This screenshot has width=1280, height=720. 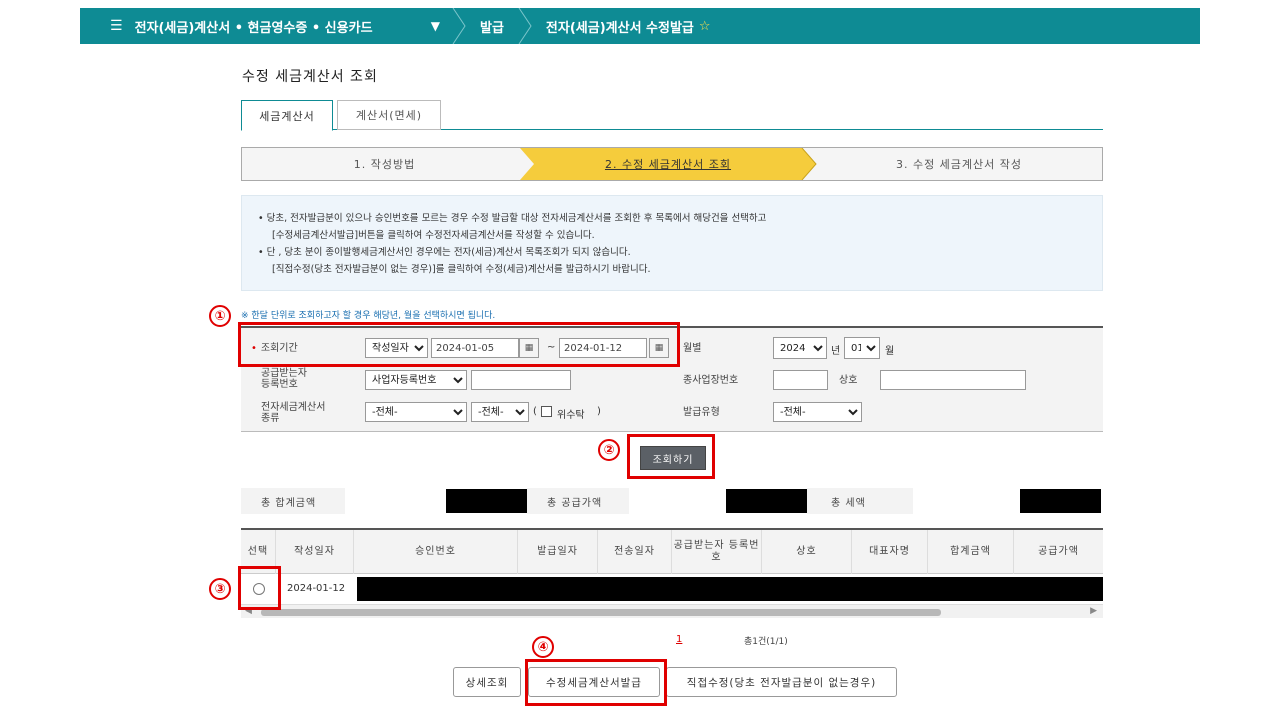 What do you see at coordinates (609, 450) in the screenshot?
I see `annotation-number-2: ②` at bounding box center [609, 450].